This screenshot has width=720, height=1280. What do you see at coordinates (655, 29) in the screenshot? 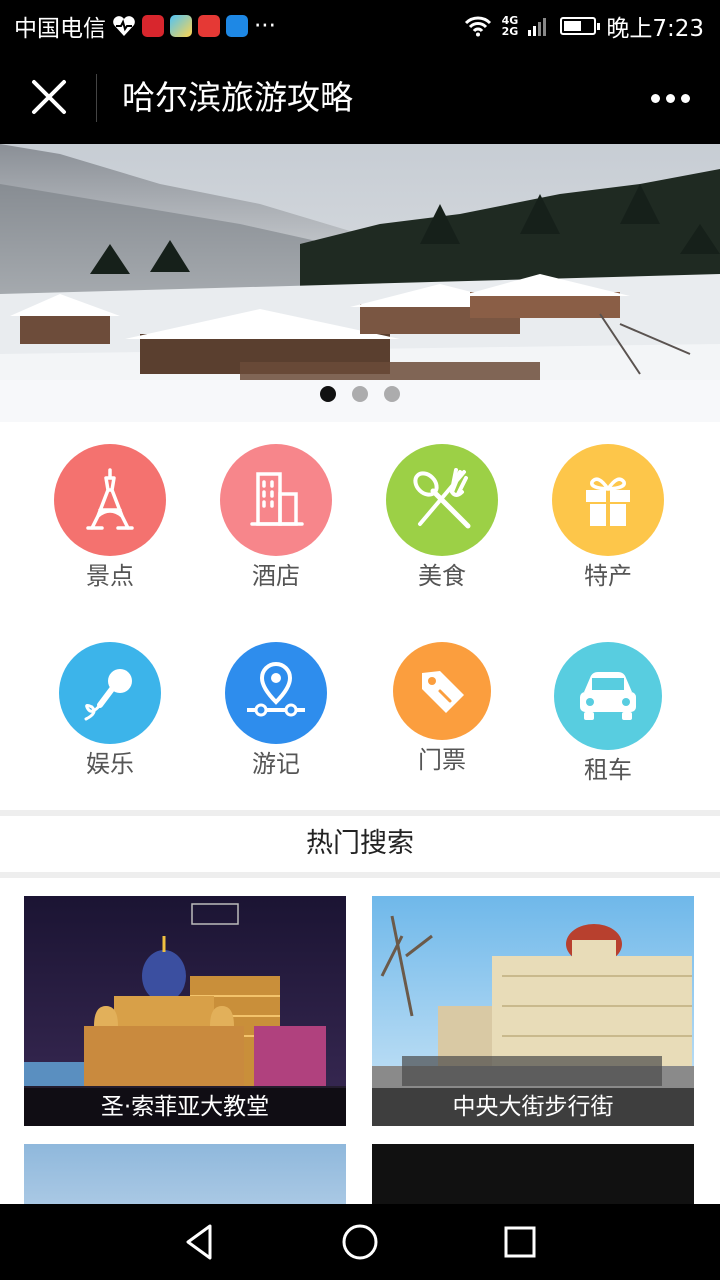
I see `clock: 晚上7:23` at bounding box center [655, 29].